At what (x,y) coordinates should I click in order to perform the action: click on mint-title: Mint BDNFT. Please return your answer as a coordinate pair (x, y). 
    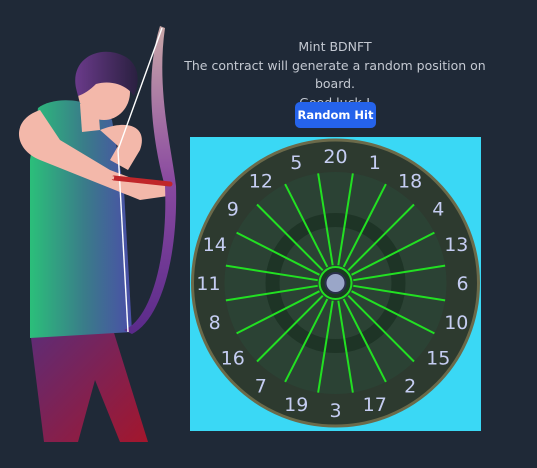
    Looking at the image, I should click on (335, 46).